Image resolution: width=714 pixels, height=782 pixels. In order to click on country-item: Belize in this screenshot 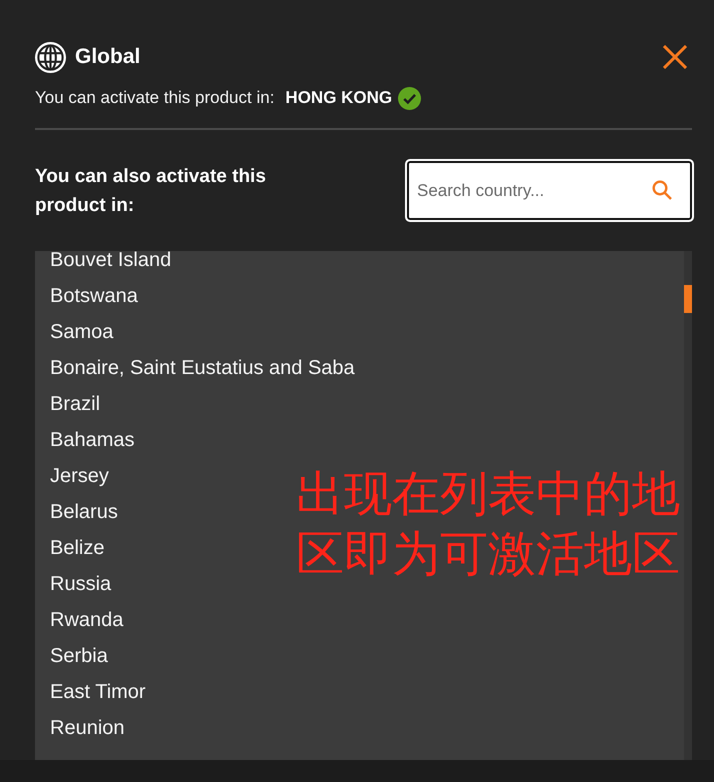, I will do `click(77, 548)`.